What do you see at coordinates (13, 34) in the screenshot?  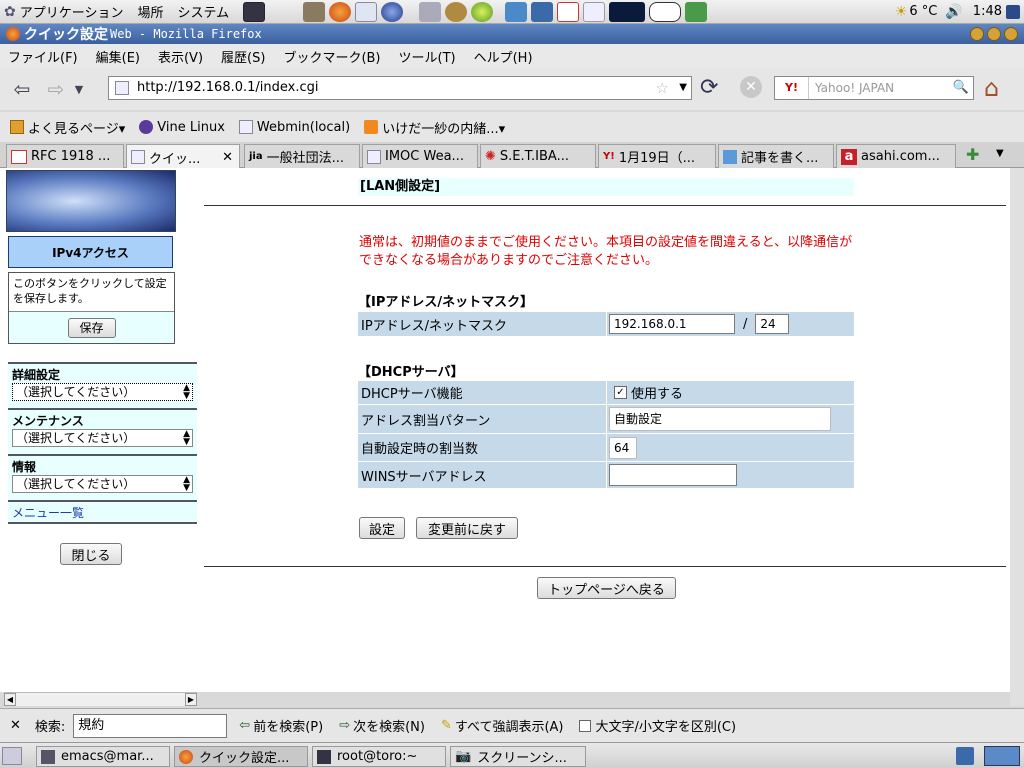 I see `window-menu-icon` at bounding box center [13, 34].